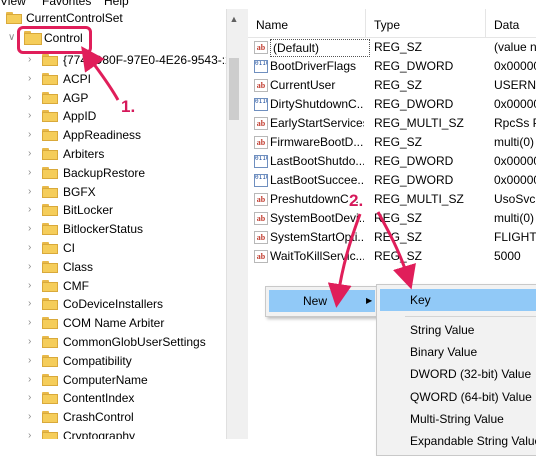 This screenshot has width=536, height=456. What do you see at coordinates (392, 142) in the screenshot?
I see `list-row: ab FirmwareBootD... REG_SZ multi(0)` at bounding box center [392, 142].